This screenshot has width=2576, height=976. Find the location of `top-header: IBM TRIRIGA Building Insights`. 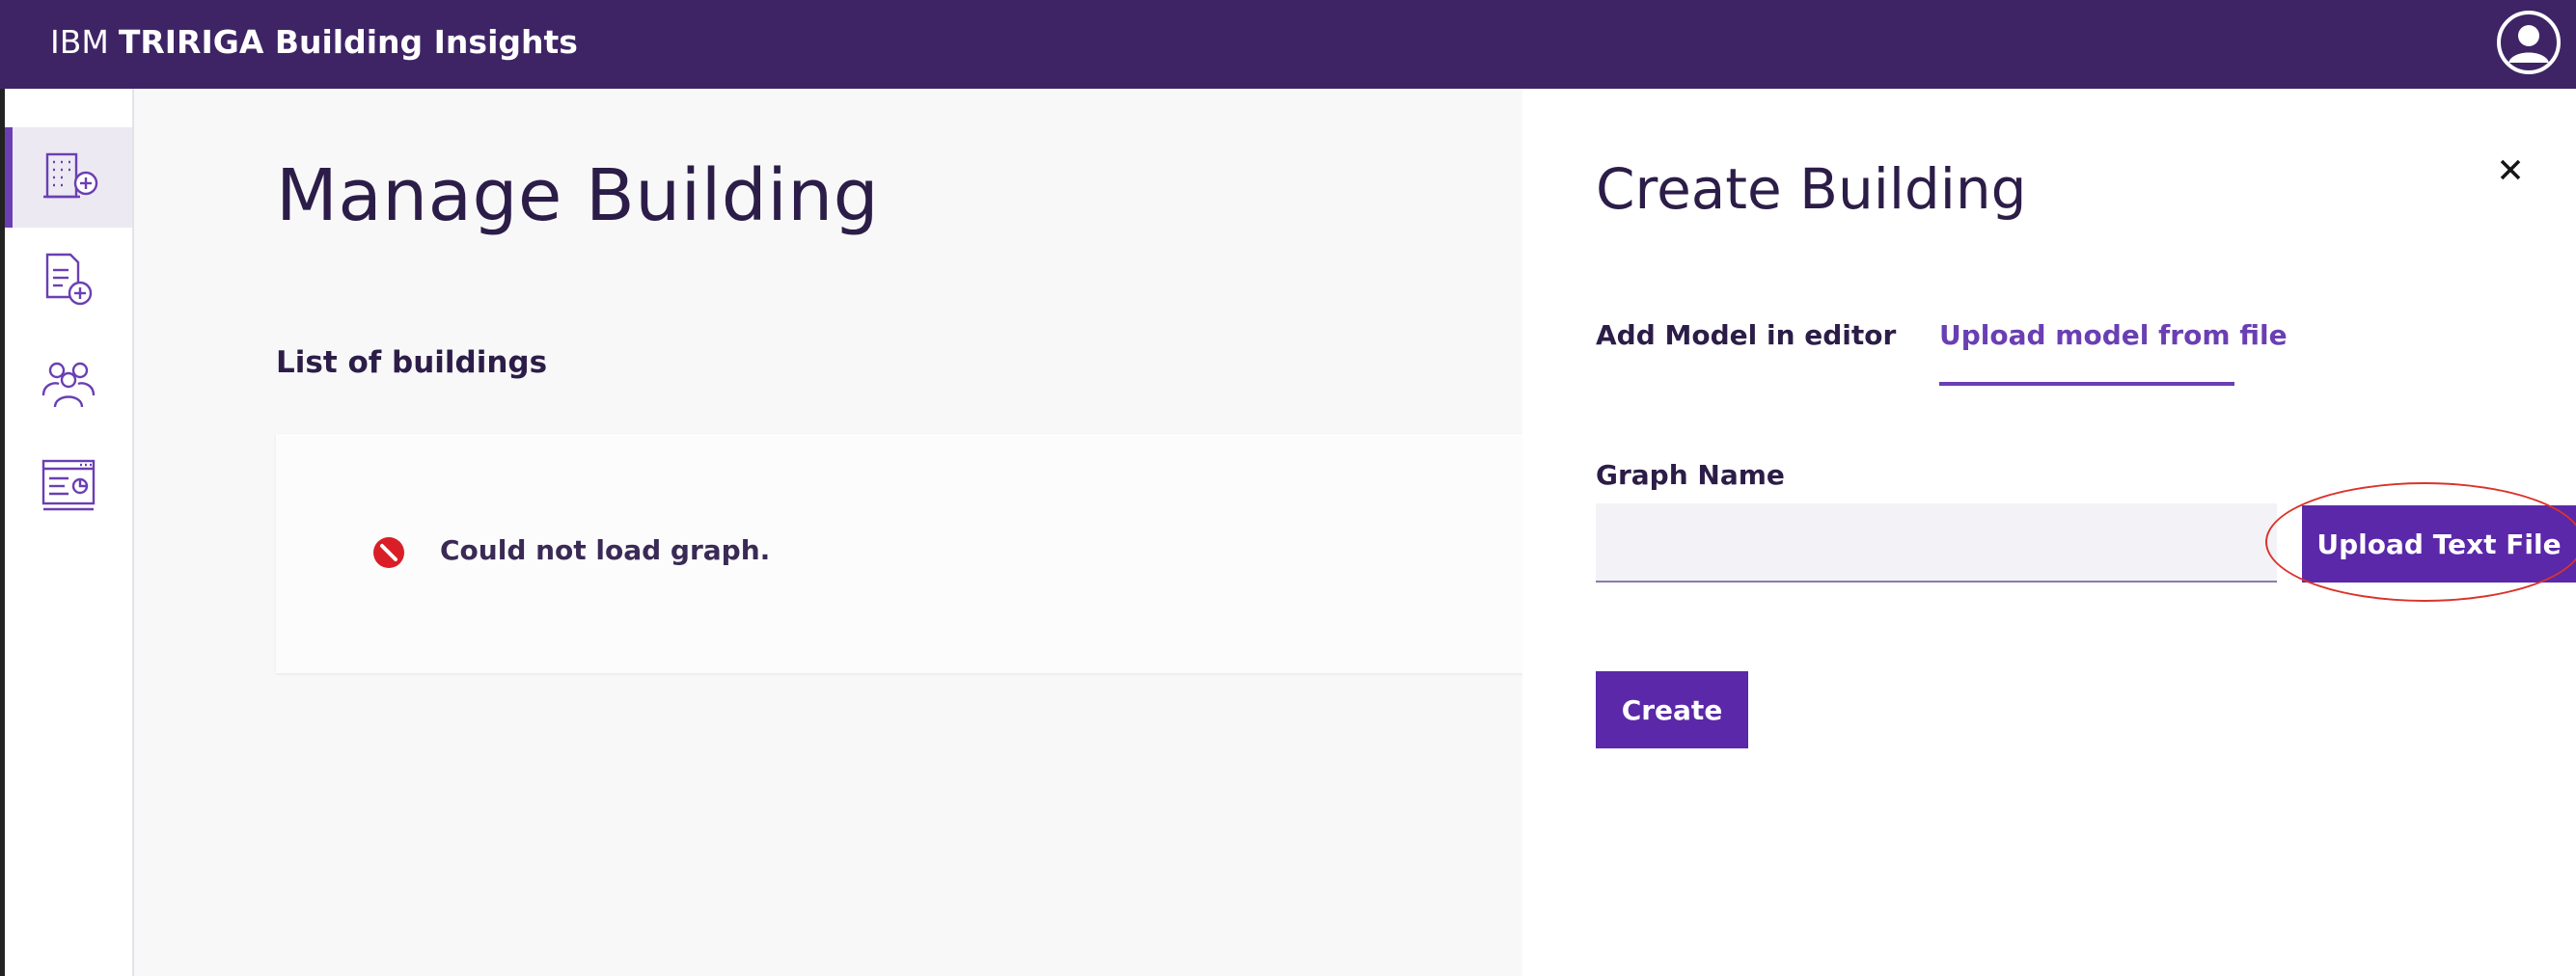

top-header: IBM TRIRIGA Building Insights is located at coordinates (1288, 44).